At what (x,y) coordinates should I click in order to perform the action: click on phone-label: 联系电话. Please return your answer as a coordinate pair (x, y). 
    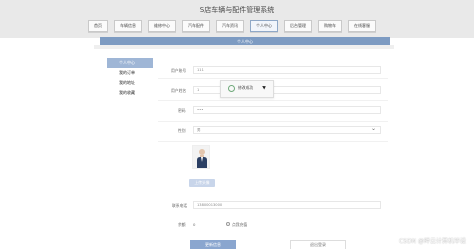
    Looking at the image, I should click on (180, 205).